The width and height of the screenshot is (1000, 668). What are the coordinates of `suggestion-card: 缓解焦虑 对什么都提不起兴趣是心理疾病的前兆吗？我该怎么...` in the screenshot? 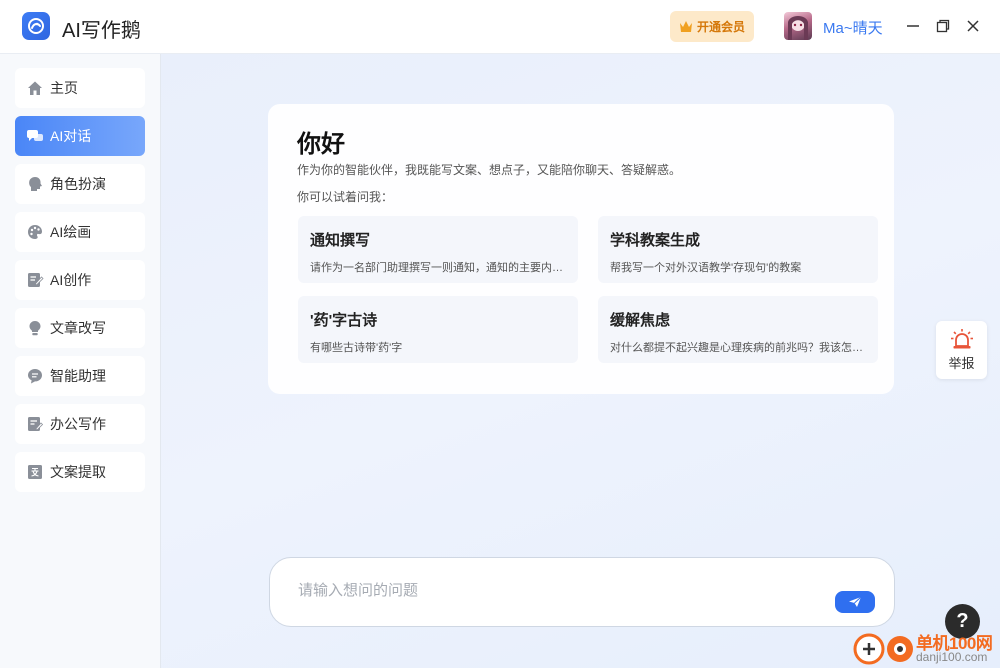 It's located at (738, 329).